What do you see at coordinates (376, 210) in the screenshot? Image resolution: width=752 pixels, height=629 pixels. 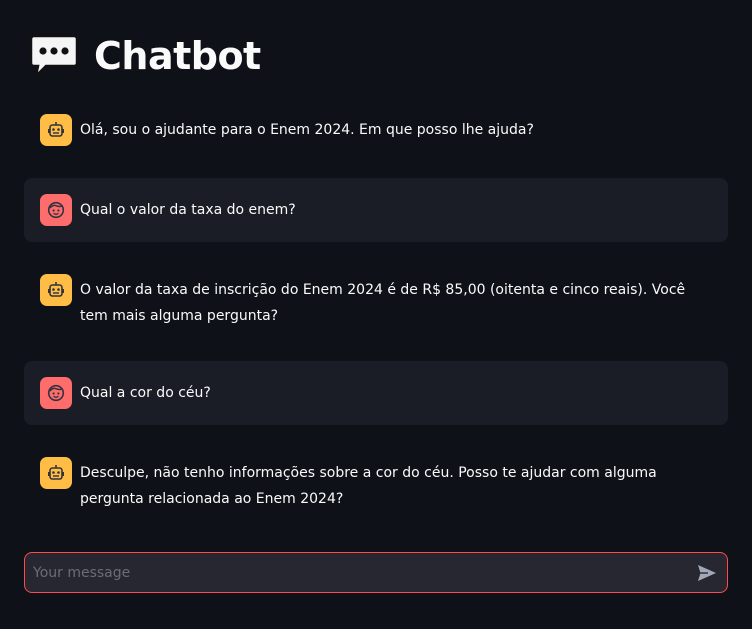 I see `user-message: Qual o valor da taxa do enem?` at bounding box center [376, 210].